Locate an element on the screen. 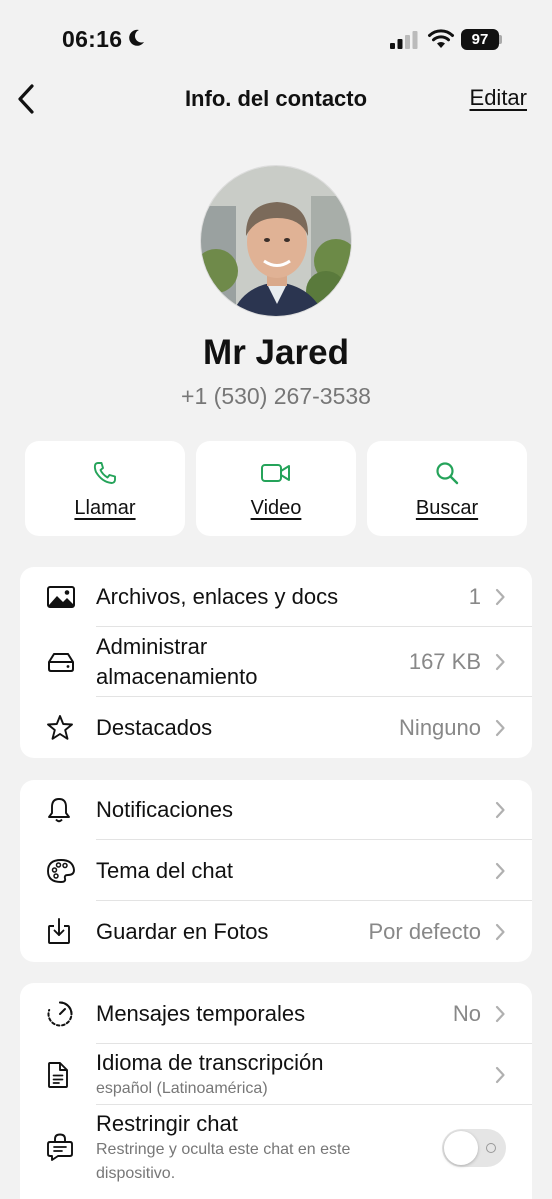 The width and height of the screenshot is (552, 1199). save-photos-icon is located at coordinates (59, 931).